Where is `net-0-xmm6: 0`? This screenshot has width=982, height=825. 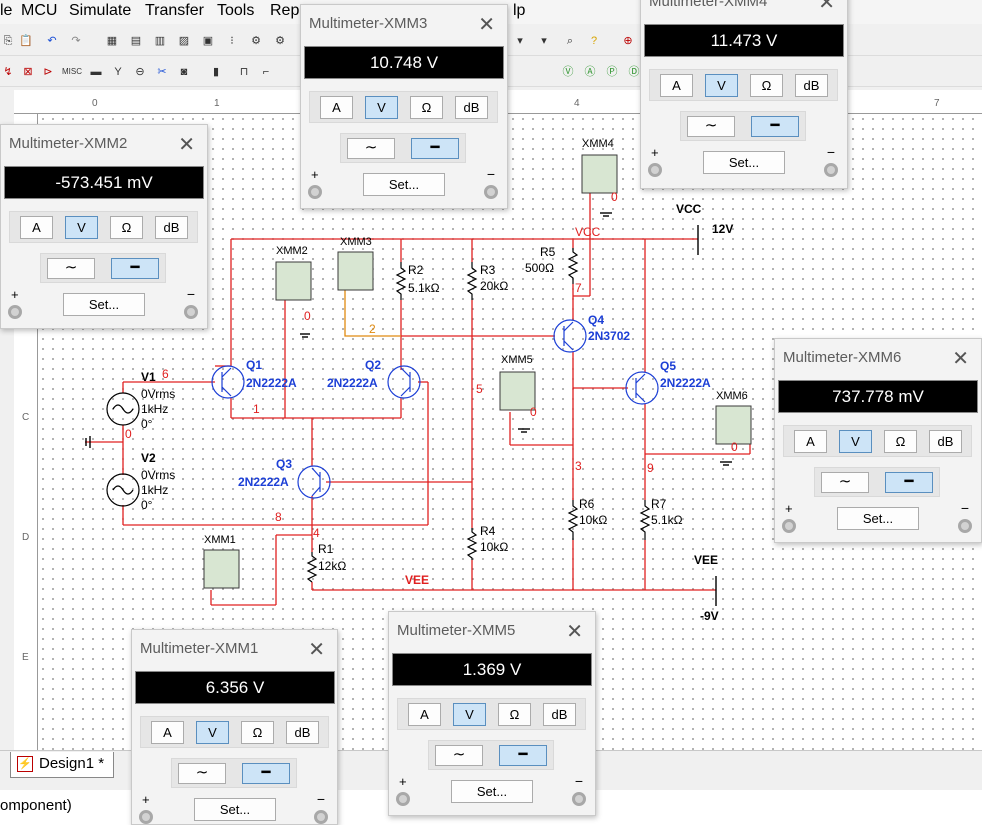 net-0-xmm6: 0 is located at coordinates (734, 447).